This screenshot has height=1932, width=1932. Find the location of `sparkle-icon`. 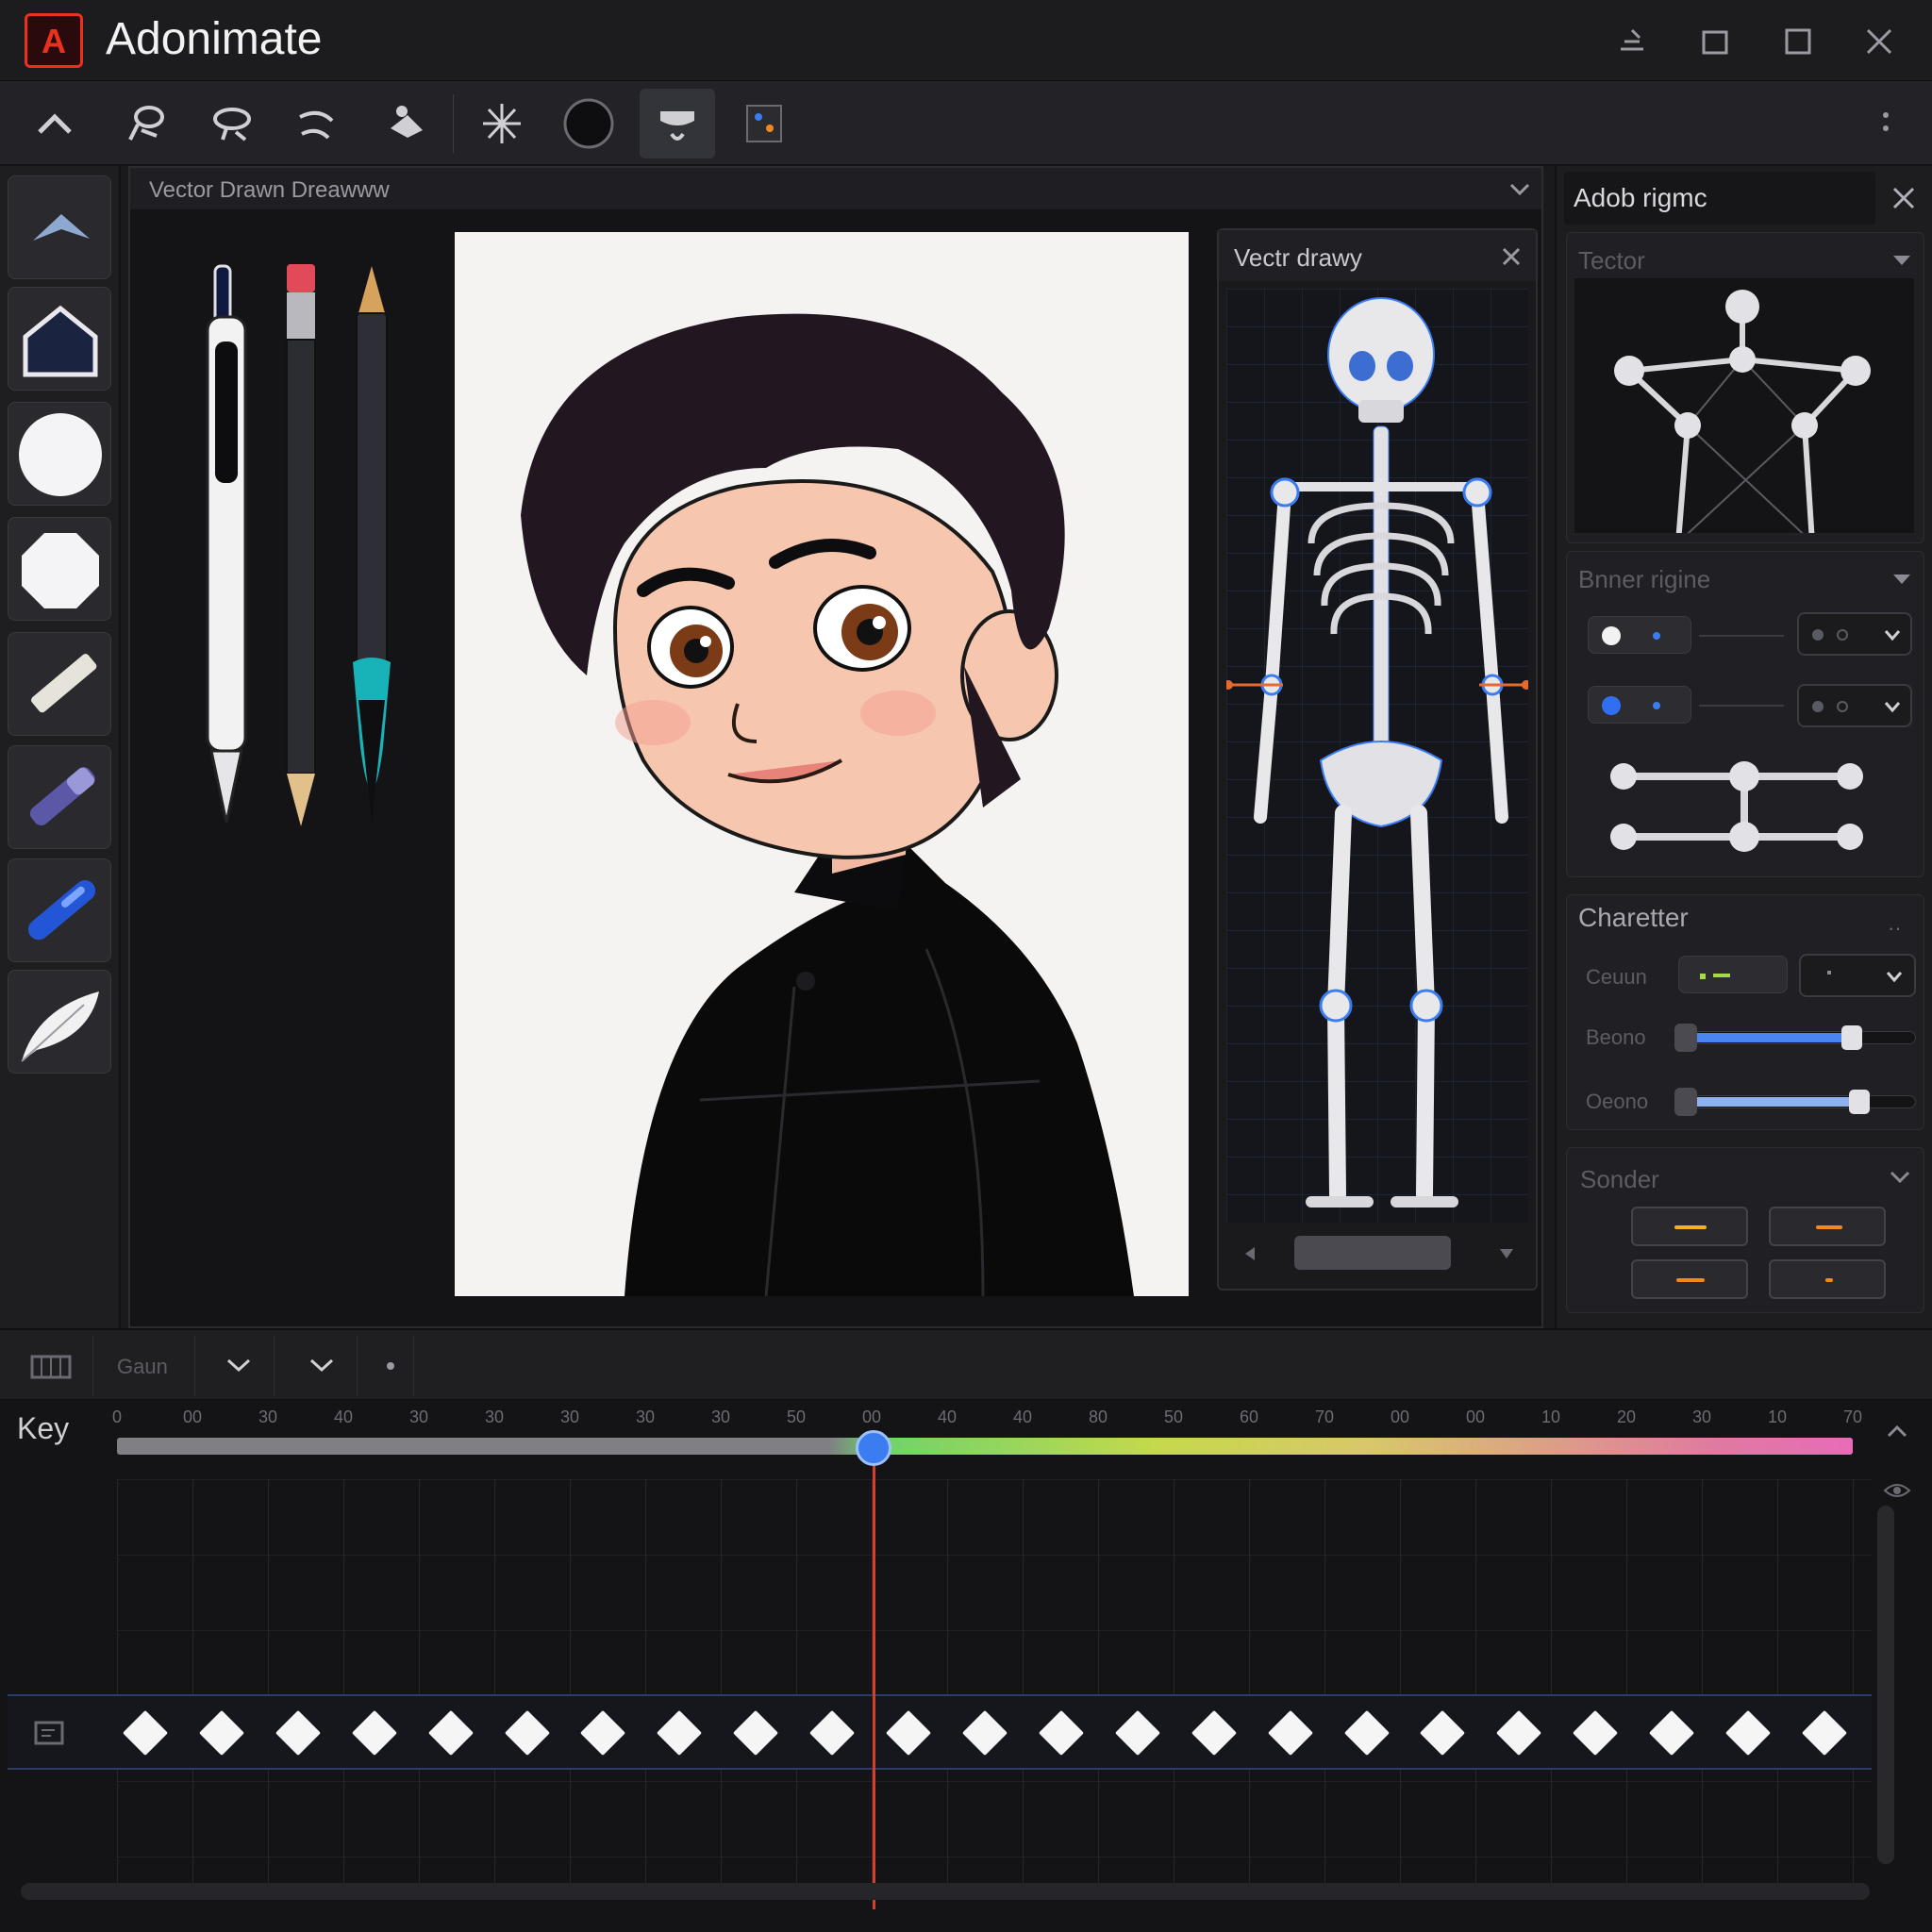

sparkle-icon is located at coordinates (502, 123).